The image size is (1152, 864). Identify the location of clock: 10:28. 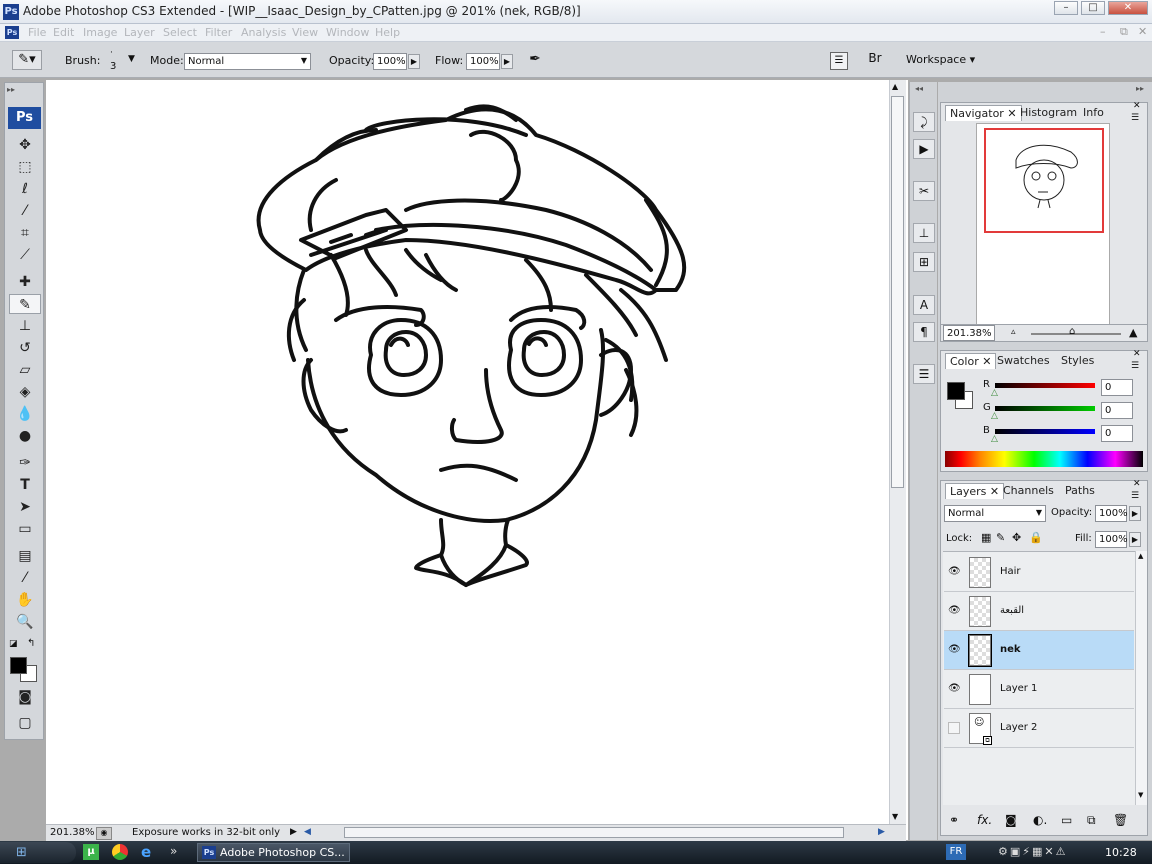
(1121, 852).